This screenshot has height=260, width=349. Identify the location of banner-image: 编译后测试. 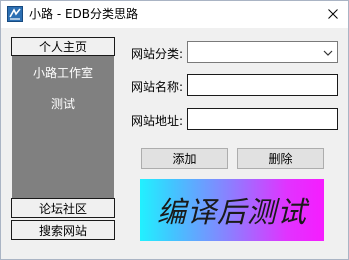
(232, 210).